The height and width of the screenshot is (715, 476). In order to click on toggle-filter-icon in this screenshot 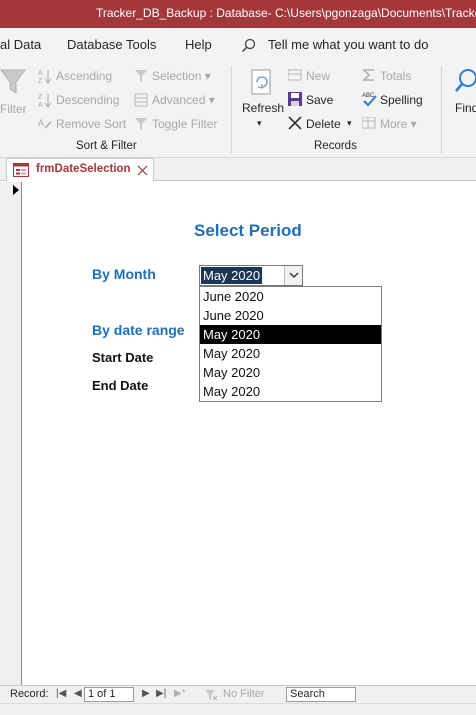, I will do `click(141, 124)`.